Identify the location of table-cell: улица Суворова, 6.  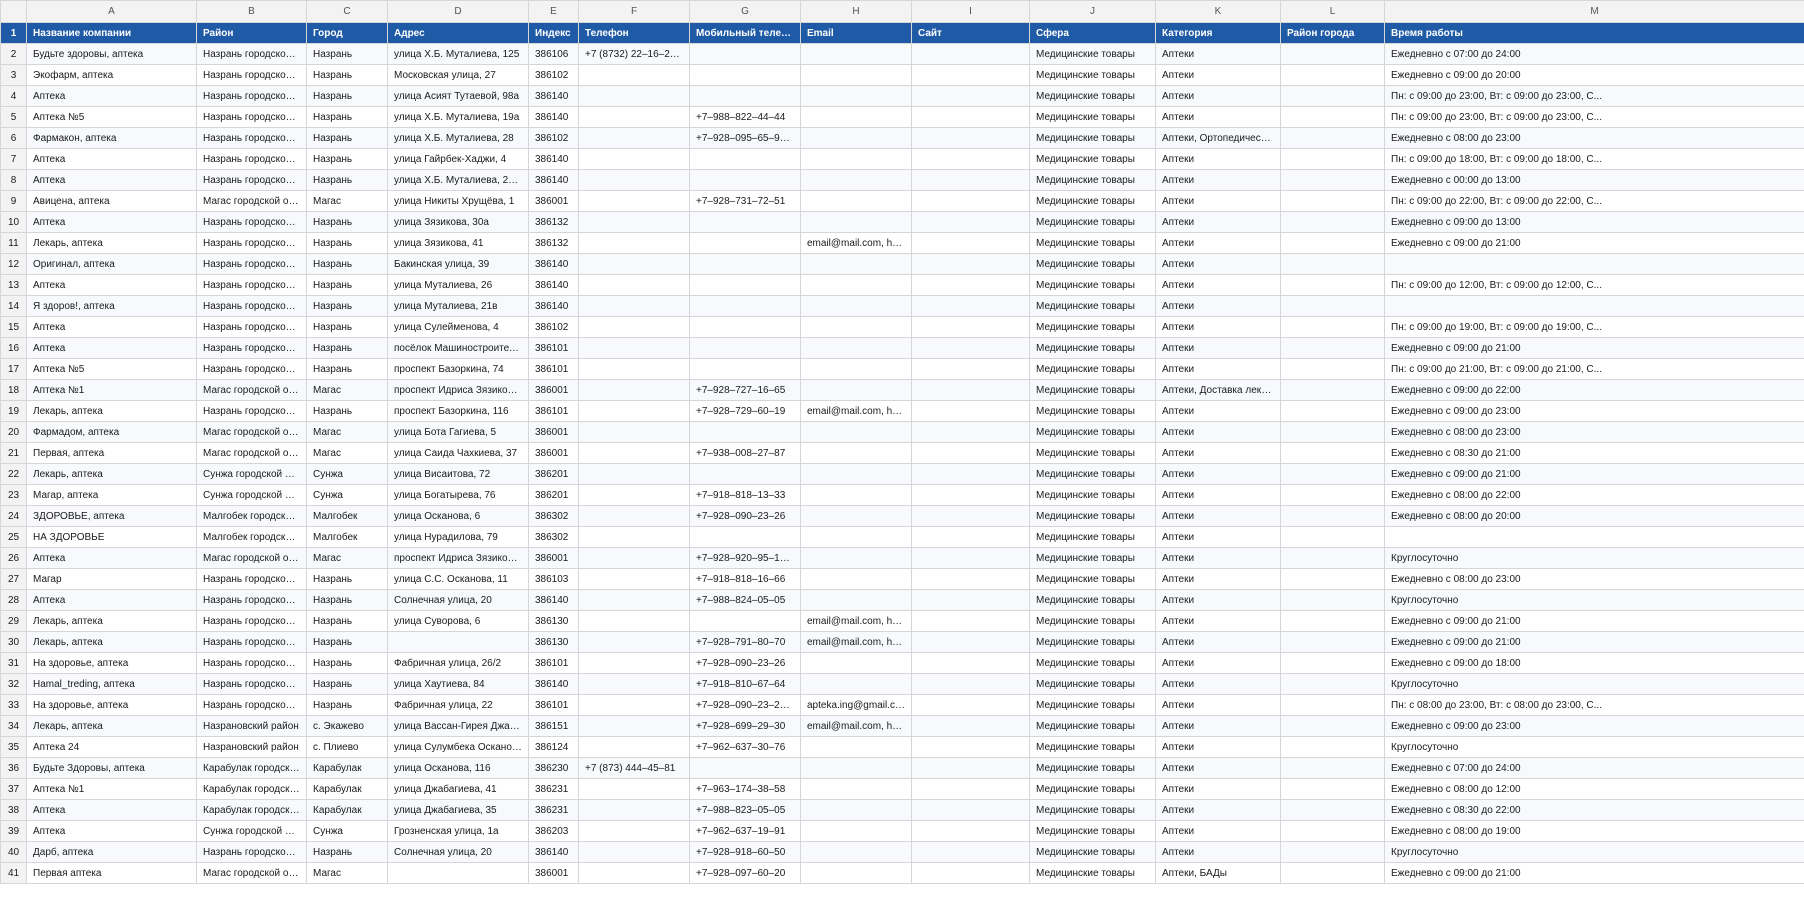
(458, 621).